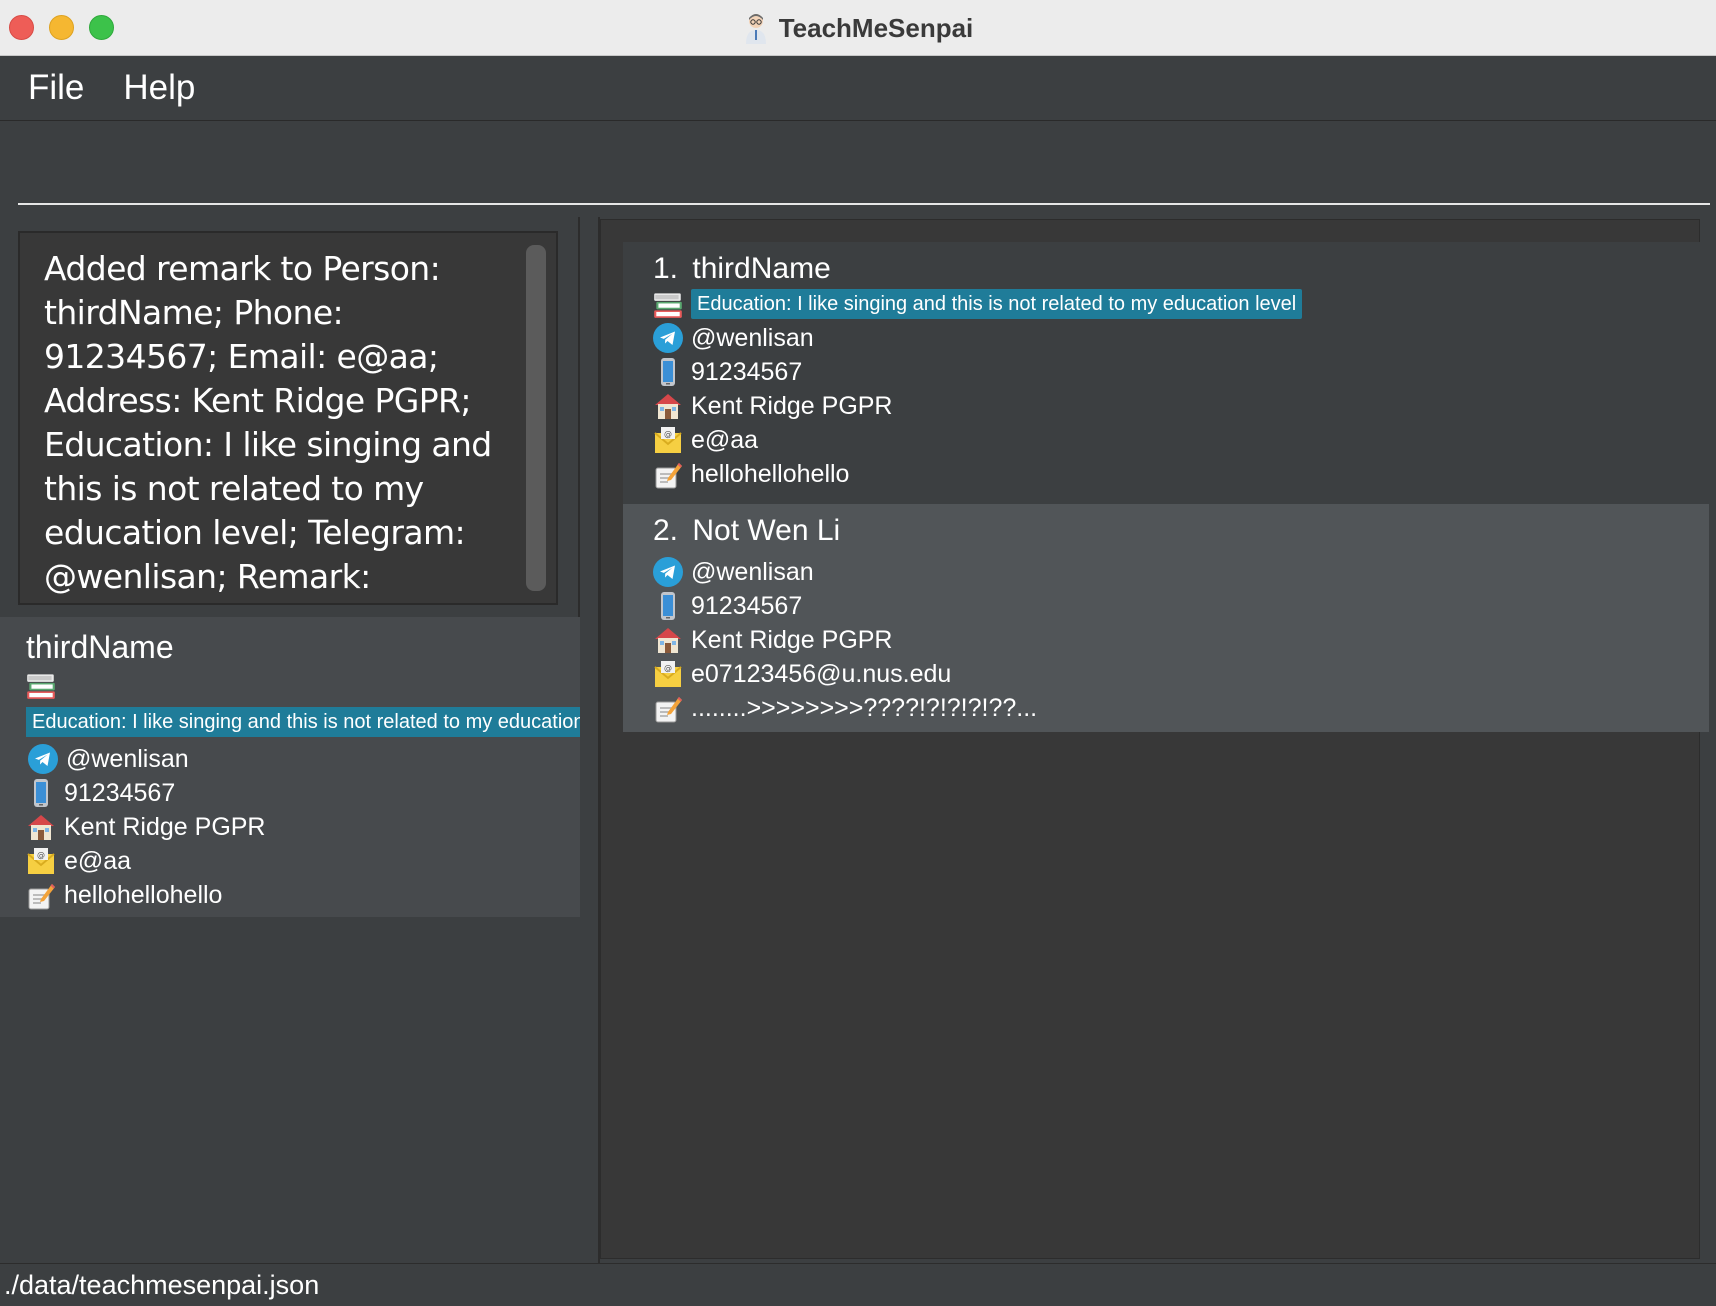 The width and height of the screenshot is (1716, 1306). I want to click on person-remark-row: hellohellohello, so click(750, 474).